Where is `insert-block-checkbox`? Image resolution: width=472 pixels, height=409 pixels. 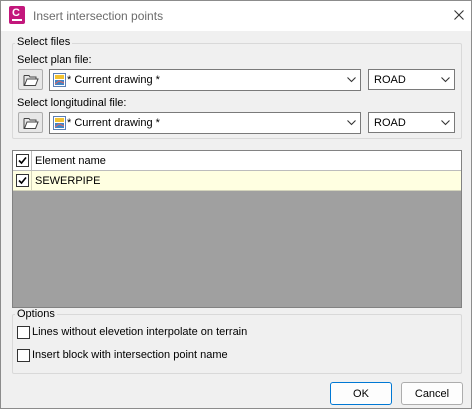 insert-block-checkbox is located at coordinates (23, 355).